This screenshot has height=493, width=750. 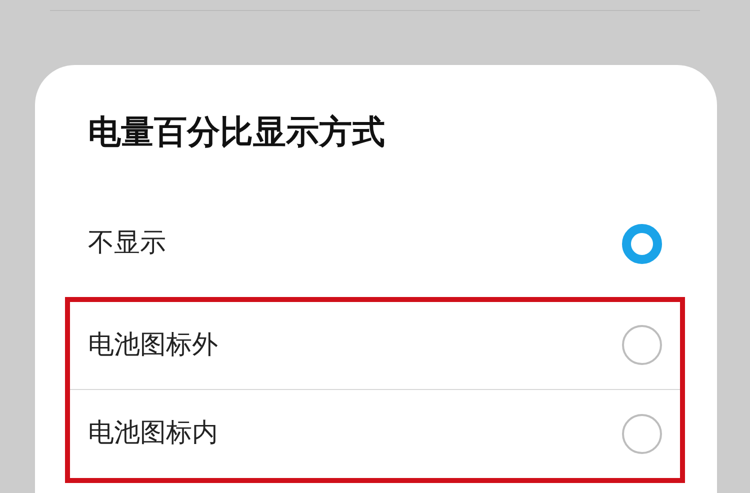 What do you see at coordinates (127, 243) in the screenshot?
I see `option-label: 不显示` at bounding box center [127, 243].